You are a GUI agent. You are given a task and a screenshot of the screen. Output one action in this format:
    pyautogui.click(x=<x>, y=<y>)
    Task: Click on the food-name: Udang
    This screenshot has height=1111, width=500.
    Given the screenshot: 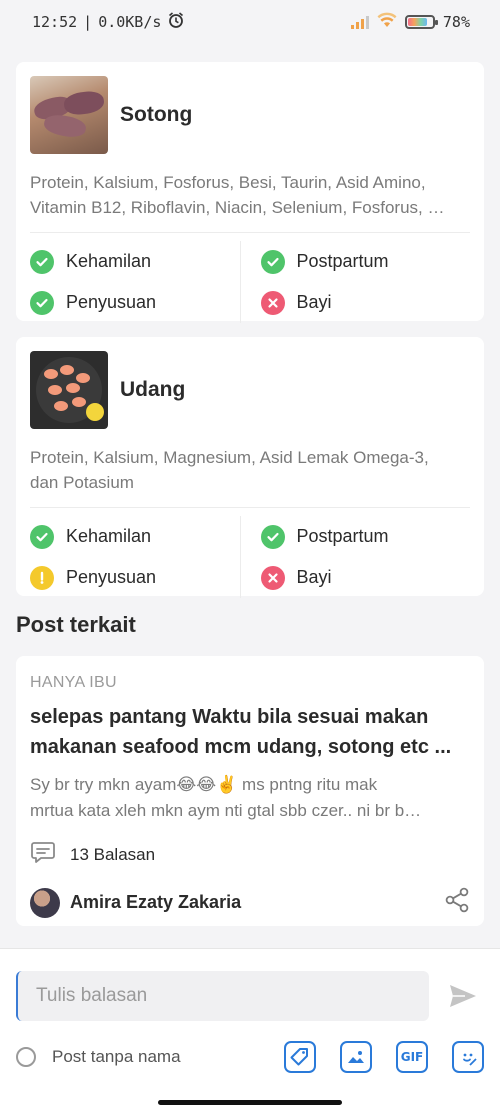 What is the action you would take?
    pyautogui.click(x=153, y=389)
    